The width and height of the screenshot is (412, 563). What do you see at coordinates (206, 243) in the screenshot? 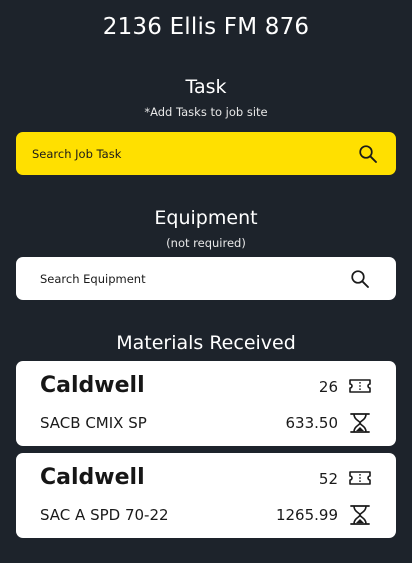
I see `equipment-subheading: (not required)` at bounding box center [206, 243].